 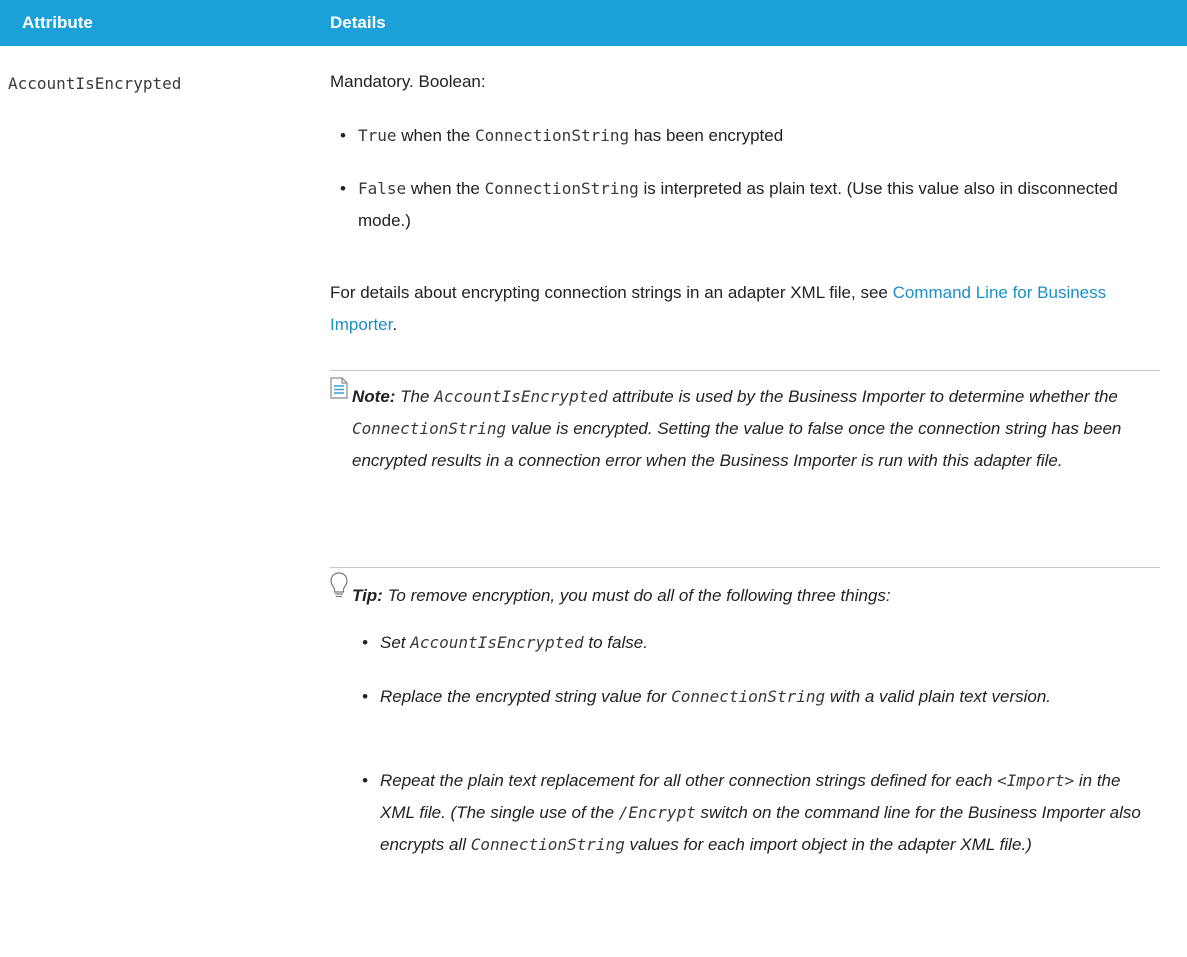 I want to click on header-details: Details, so click(x=358, y=22).